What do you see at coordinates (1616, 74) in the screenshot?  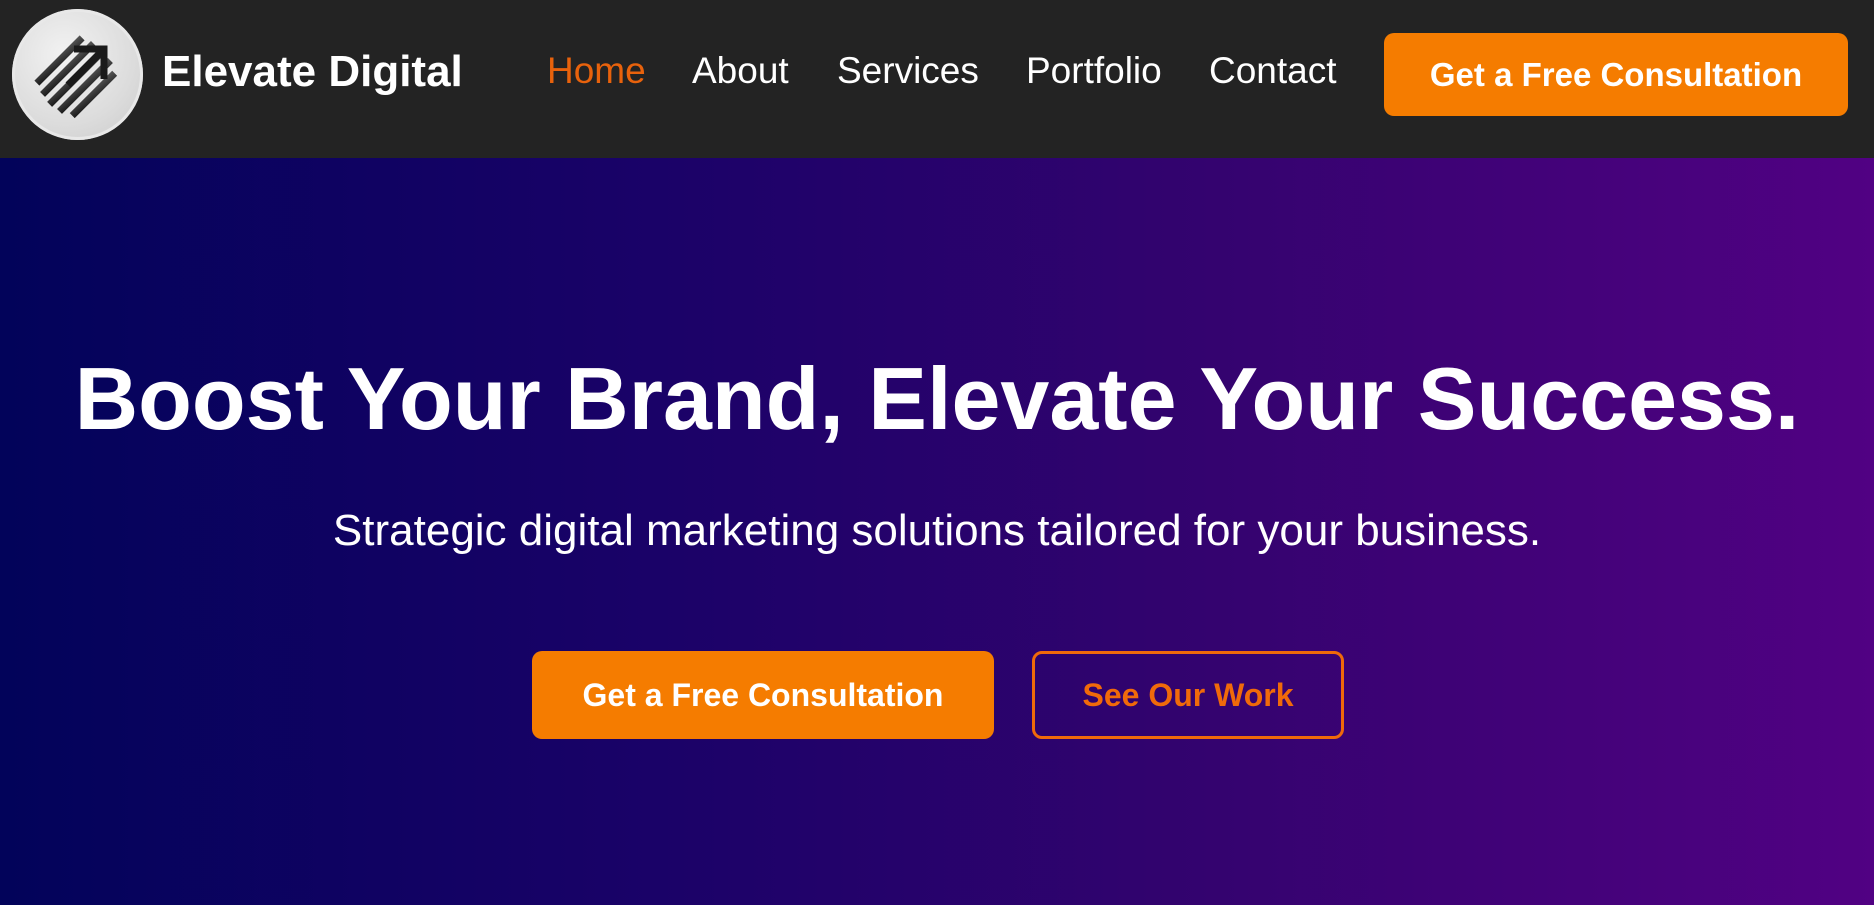 I see `header-consultation-button: Get a Free Consultation` at bounding box center [1616, 74].